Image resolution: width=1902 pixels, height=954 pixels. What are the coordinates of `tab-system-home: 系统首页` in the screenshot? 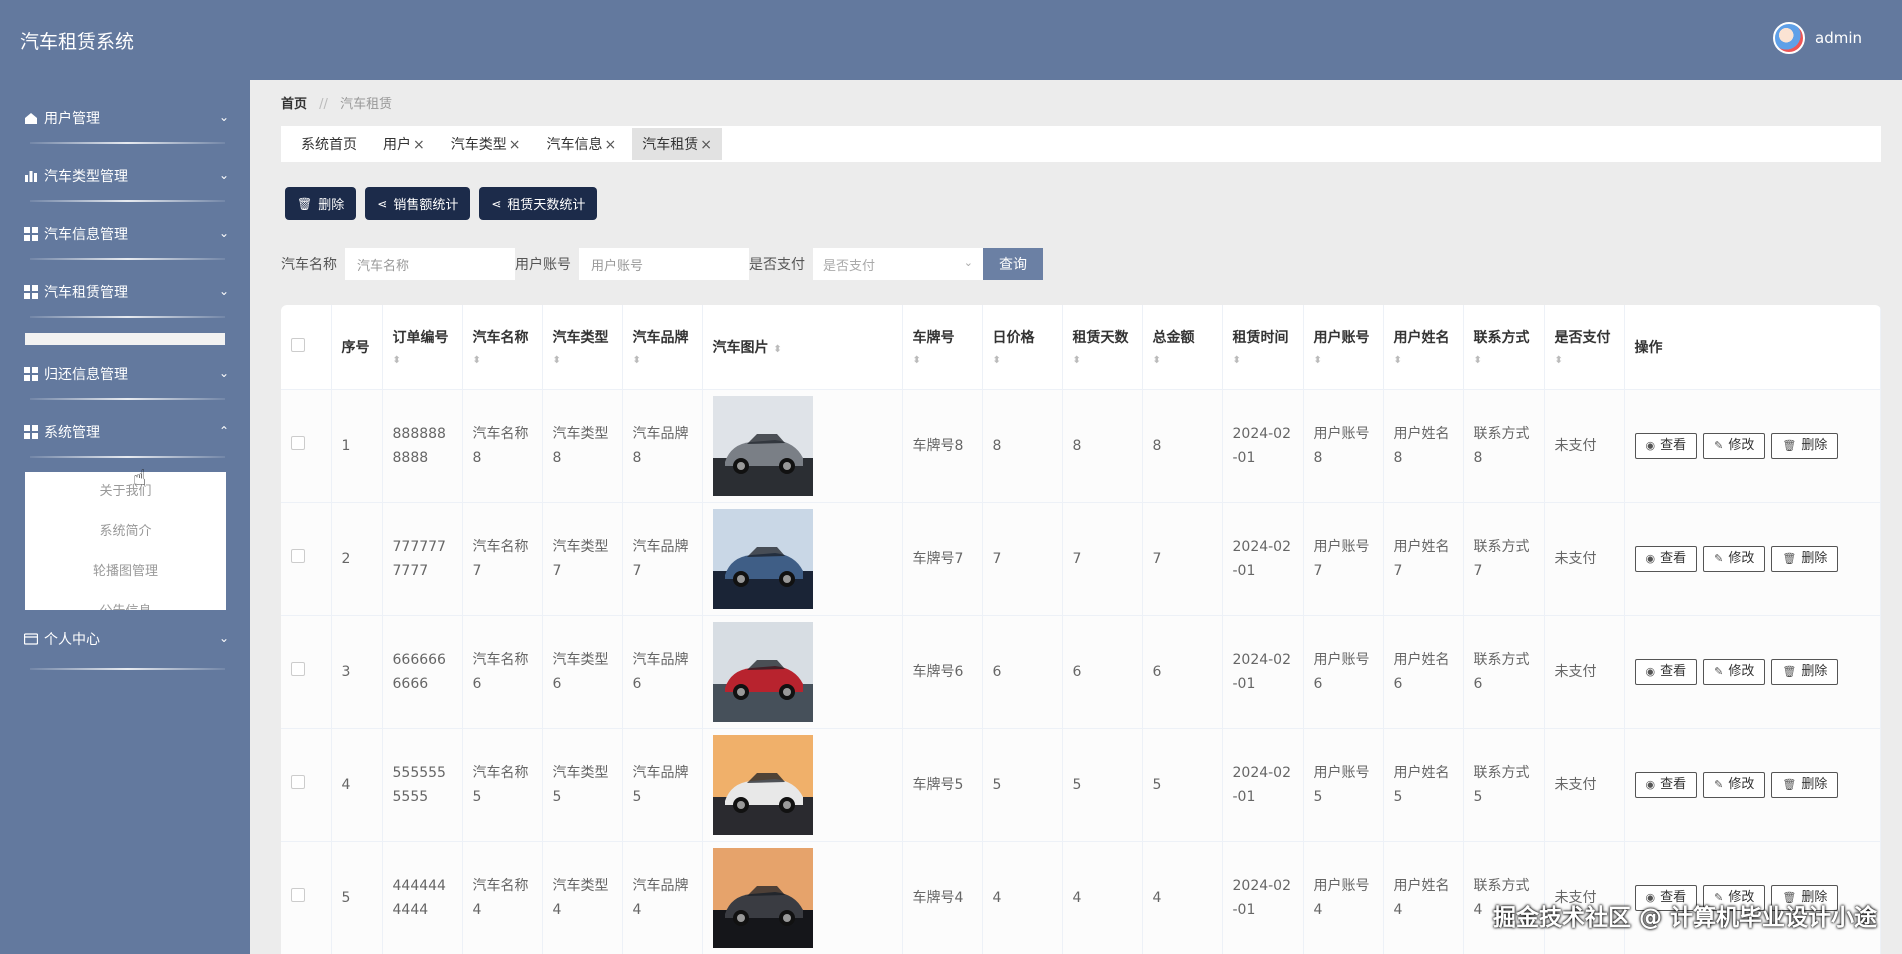 It's located at (329, 144).